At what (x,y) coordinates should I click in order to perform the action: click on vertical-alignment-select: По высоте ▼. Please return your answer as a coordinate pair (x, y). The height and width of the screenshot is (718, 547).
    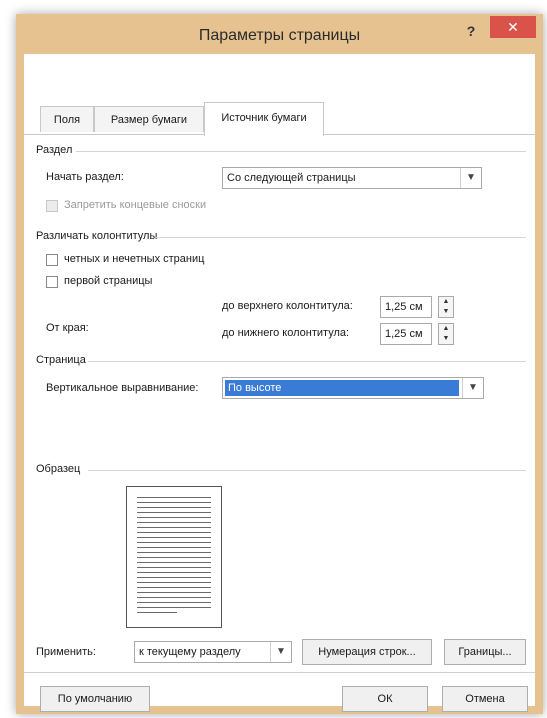
    Looking at the image, I should click on (353, 388).